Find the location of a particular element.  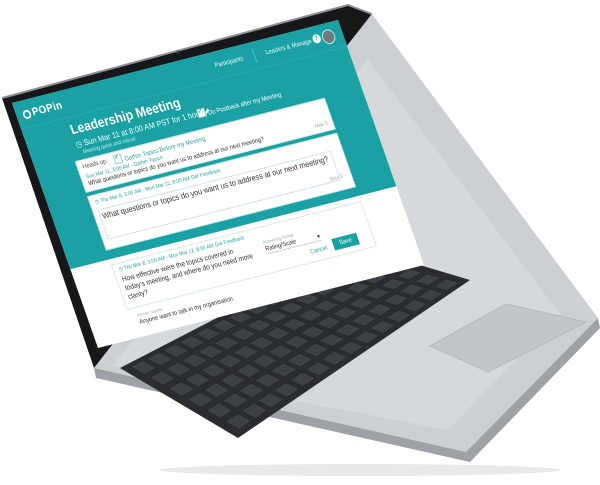

nav-leaders: Leaders & Manage is located at coordinates (289, 47).